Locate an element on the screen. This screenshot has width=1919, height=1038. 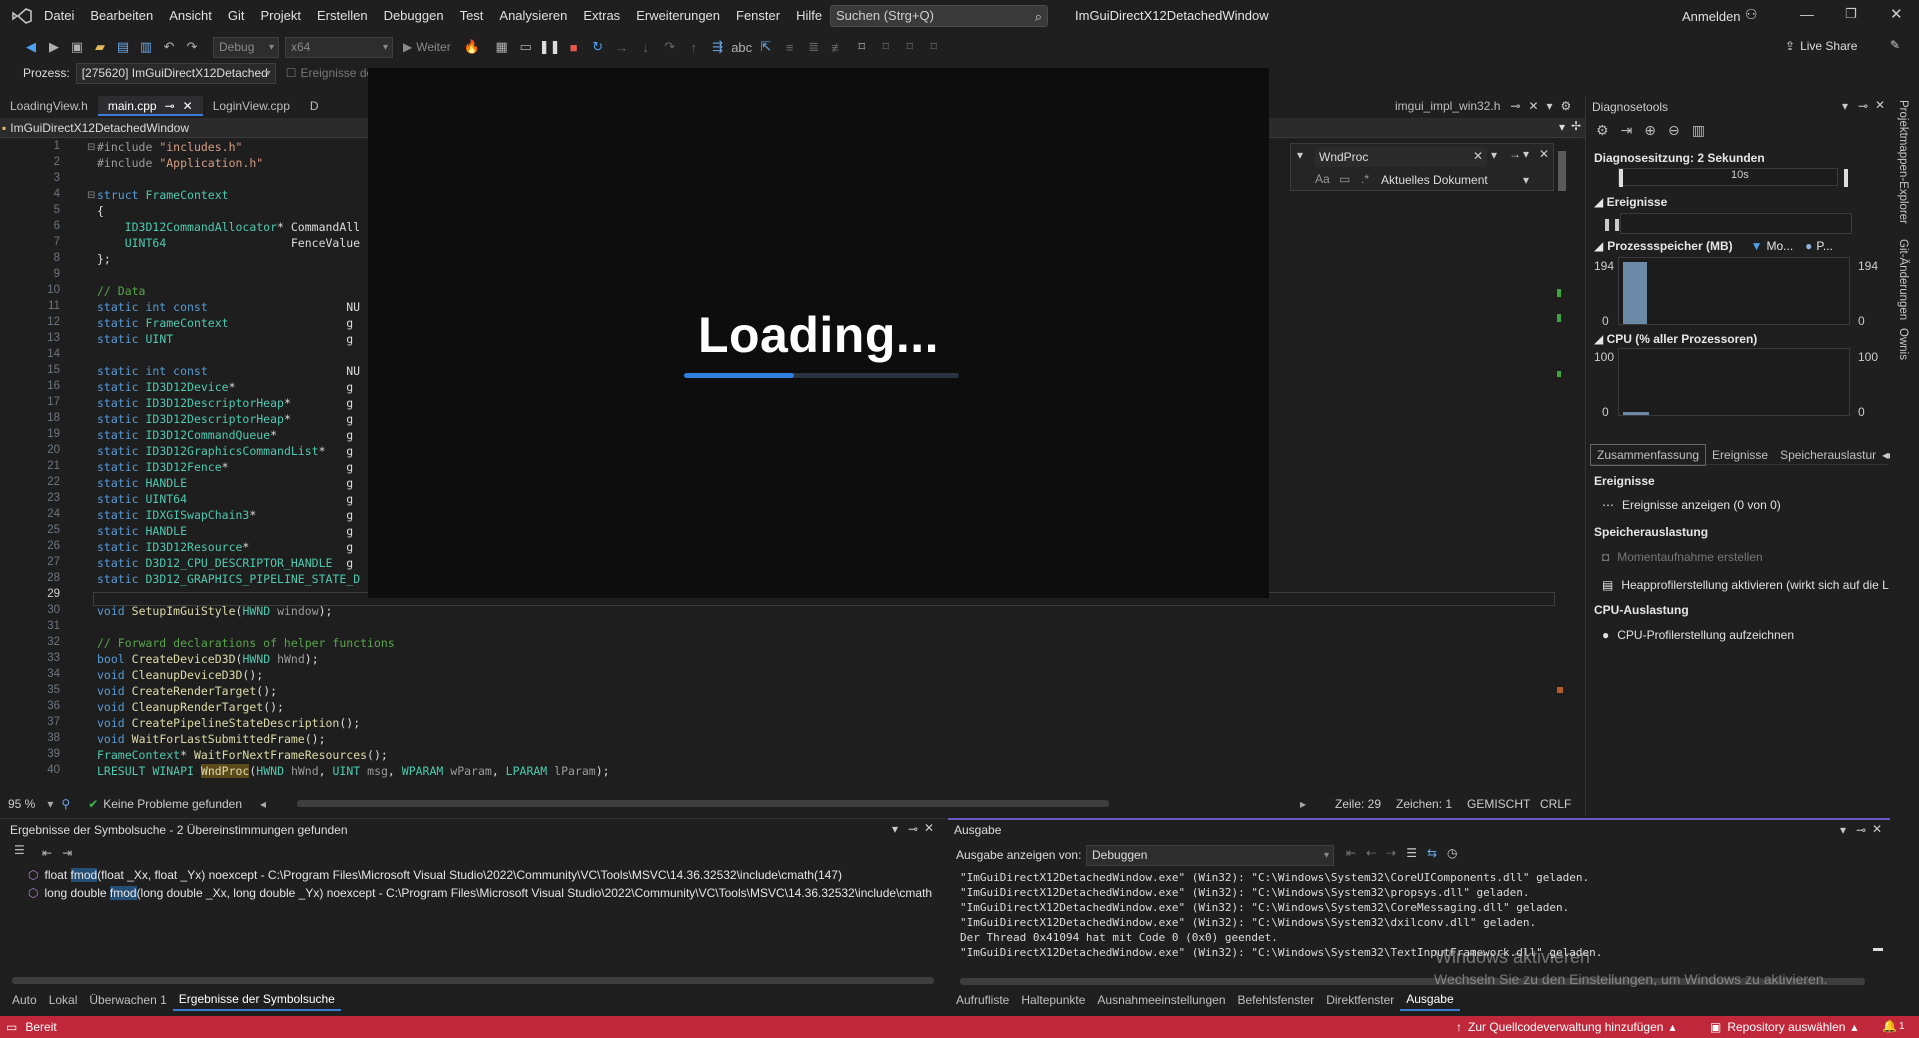
tab-loadingview-h: LoadingView.h is located at coordinates (49, 106).